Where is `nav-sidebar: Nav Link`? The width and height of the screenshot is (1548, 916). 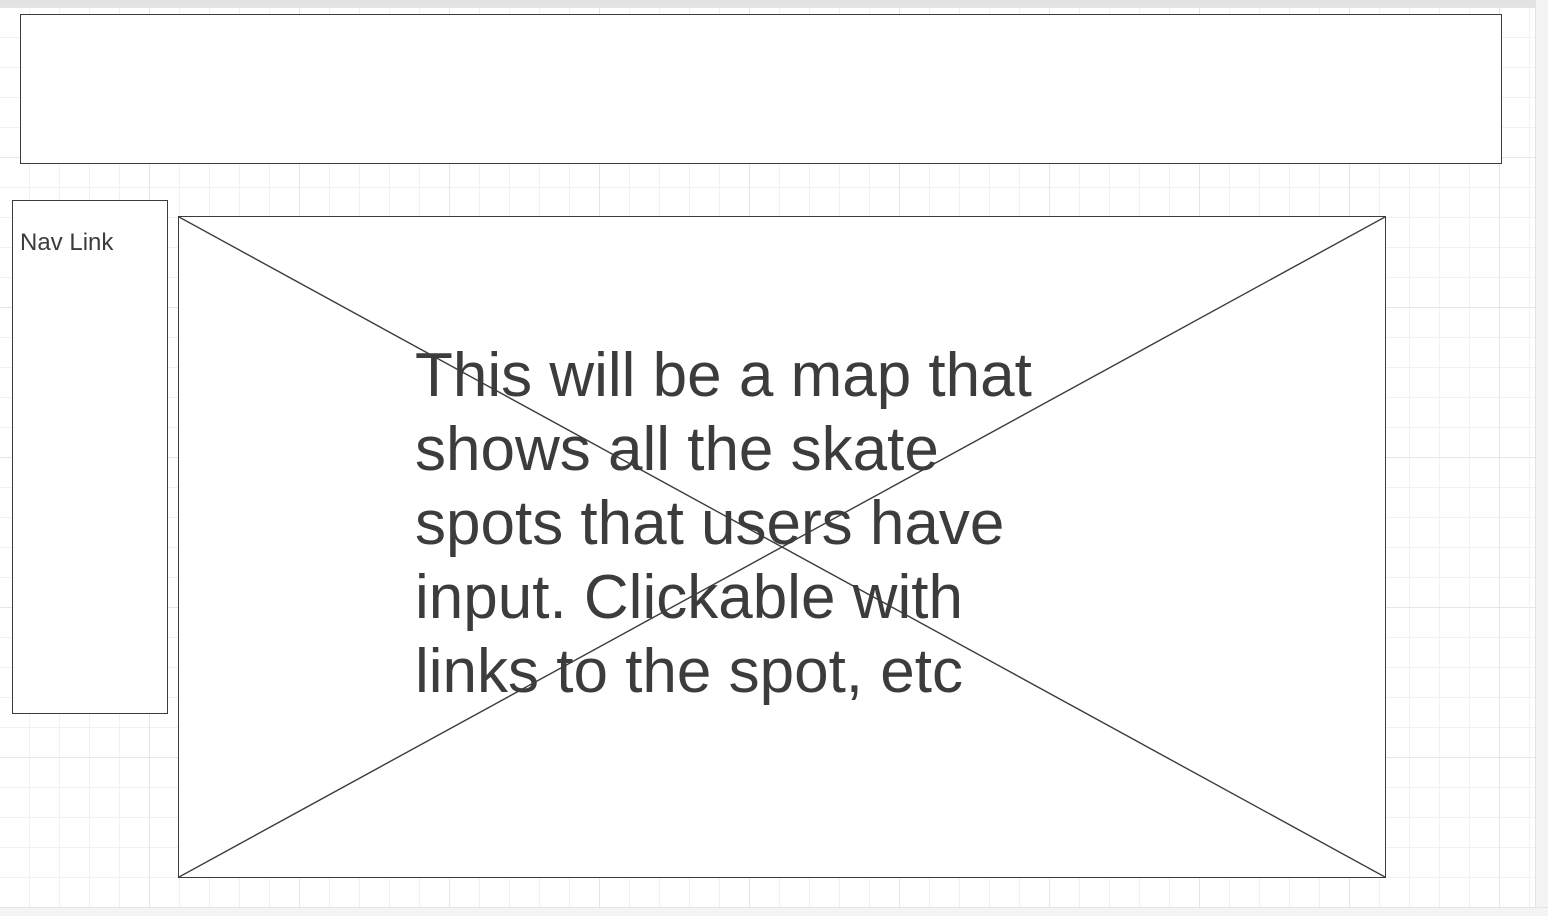
nav-sidebar: Nav Link is located at coordinates (90, 457).